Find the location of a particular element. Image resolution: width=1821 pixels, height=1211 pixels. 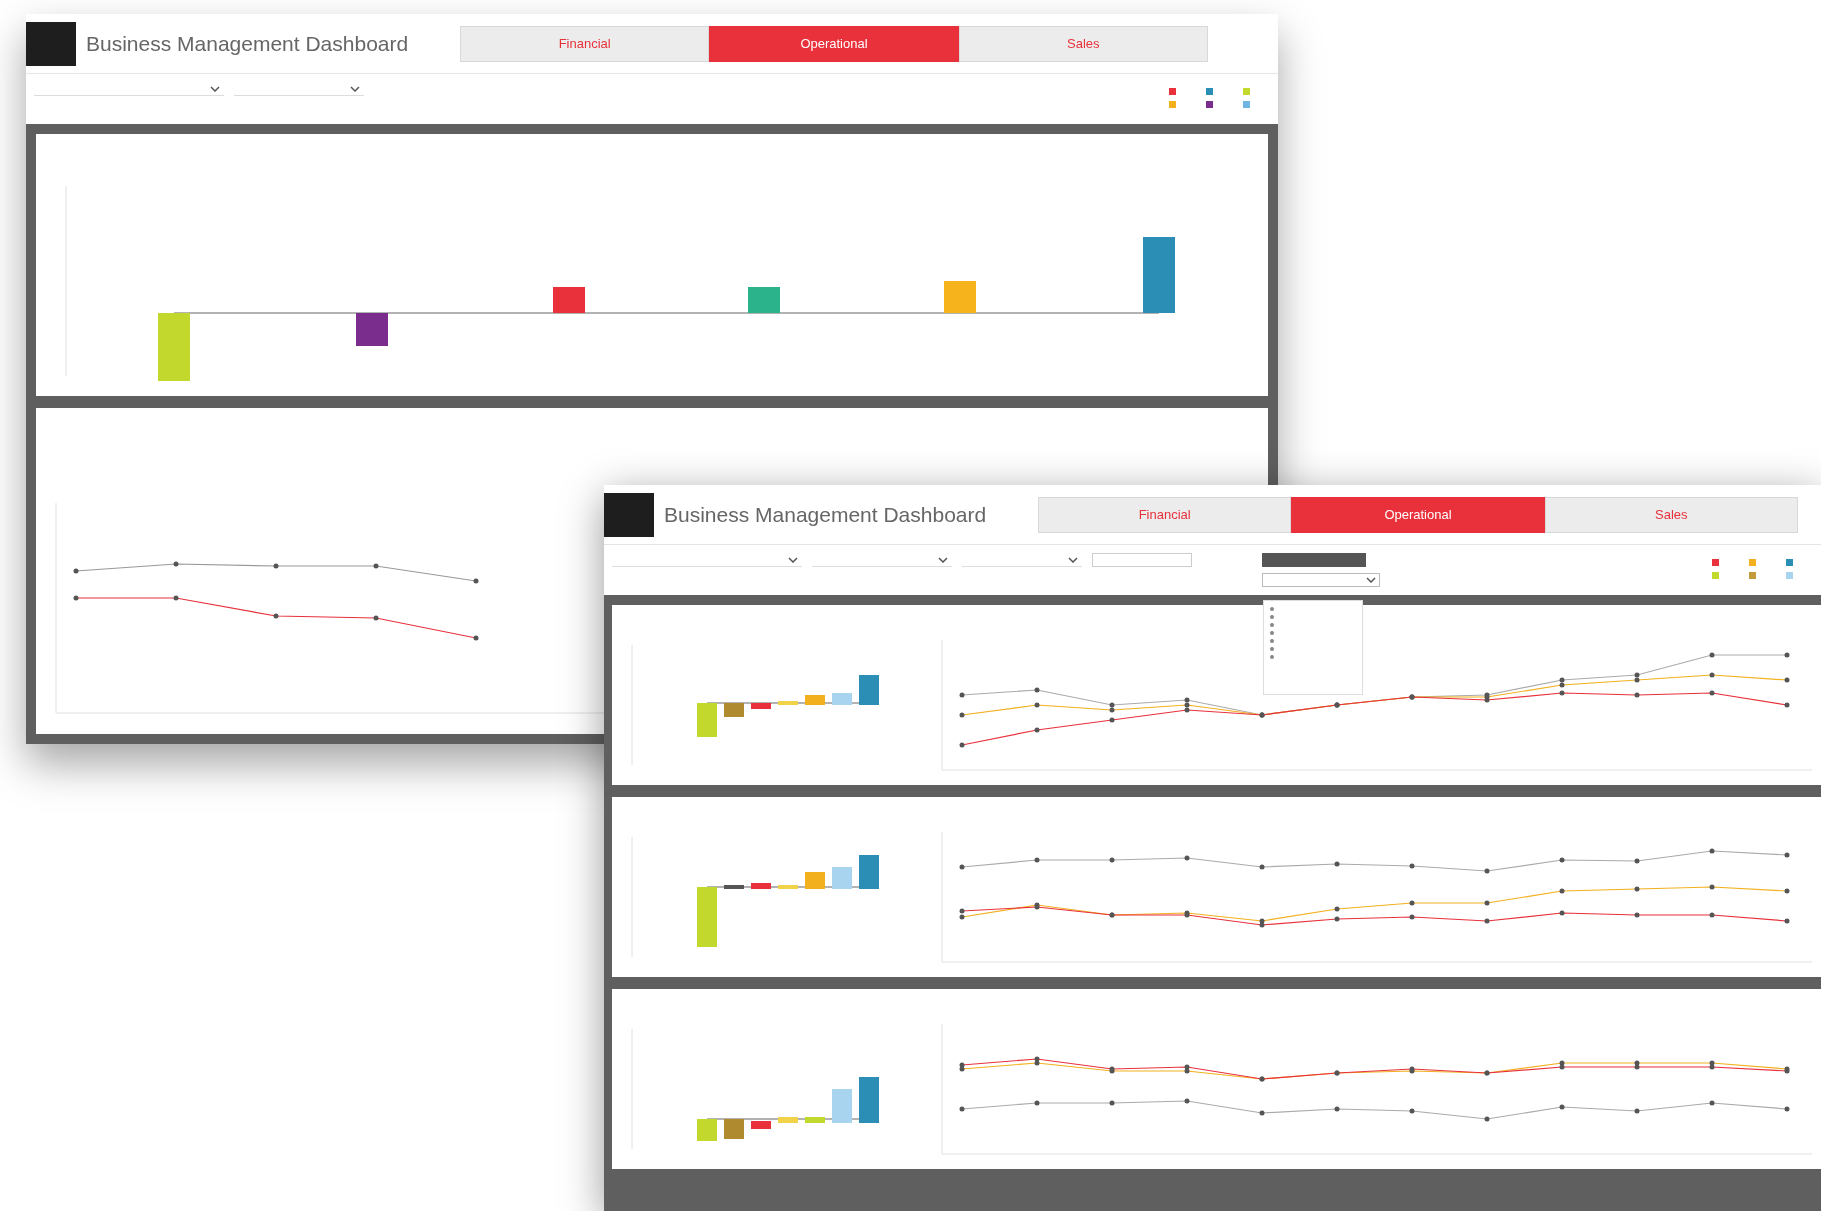

input-field is located at coordinates (1142, 560).